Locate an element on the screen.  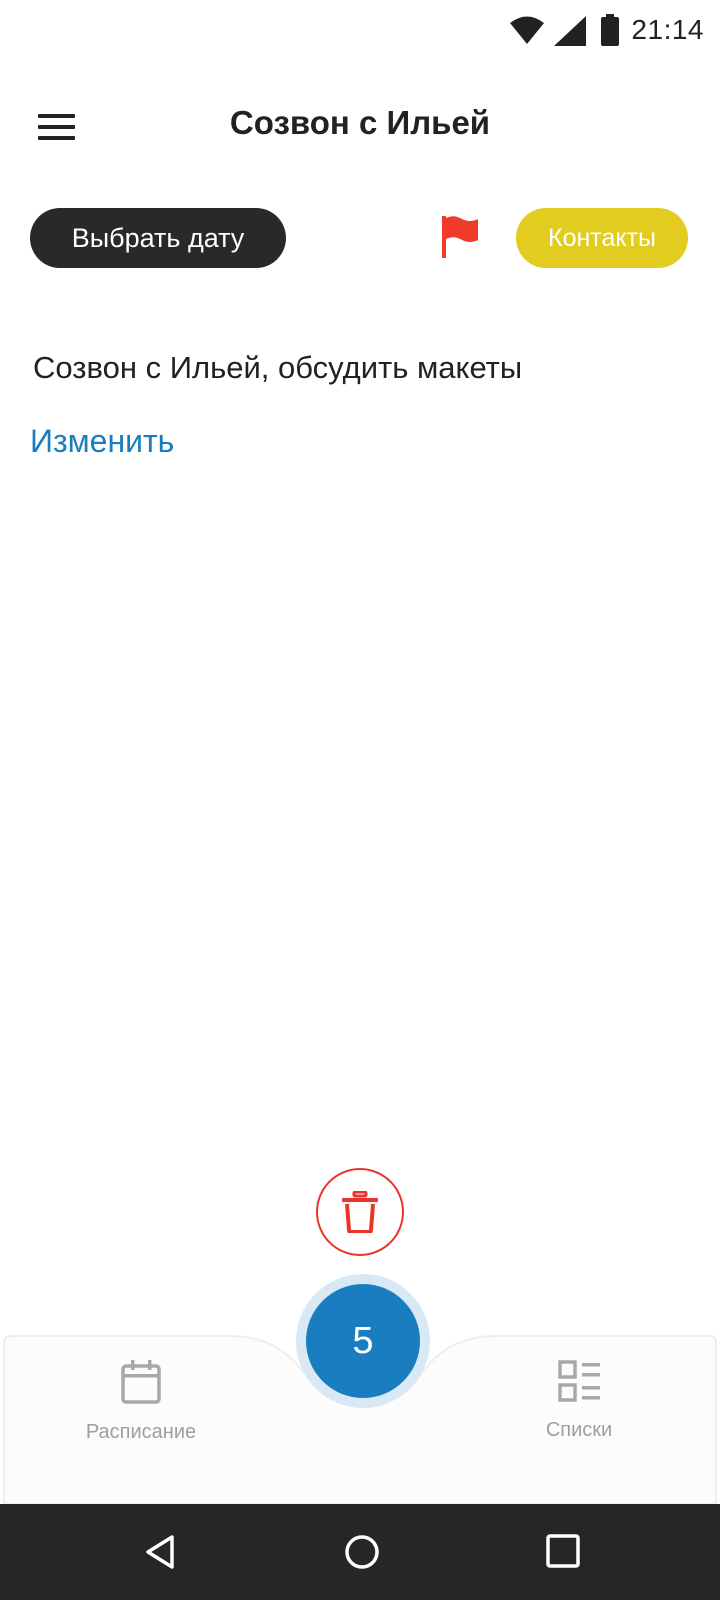
back-icon is located at coordinates (160, 1552).